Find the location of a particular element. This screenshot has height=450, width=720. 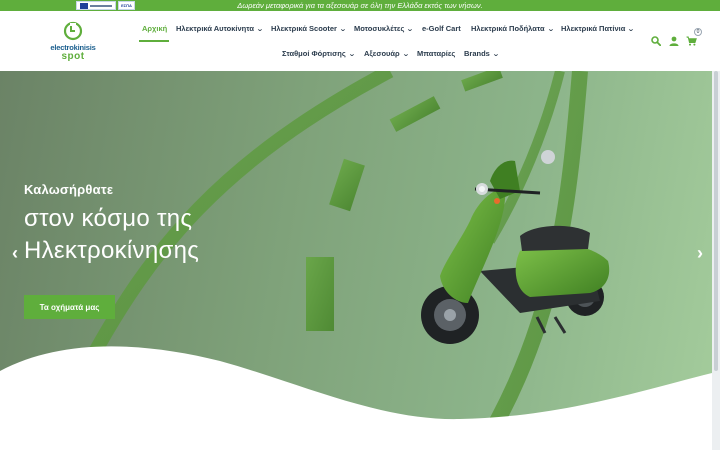

nav-item-electric-kickscooters: Ηλεκτρικά Πατίνια ⌄ is located at coordinates (598, 28).